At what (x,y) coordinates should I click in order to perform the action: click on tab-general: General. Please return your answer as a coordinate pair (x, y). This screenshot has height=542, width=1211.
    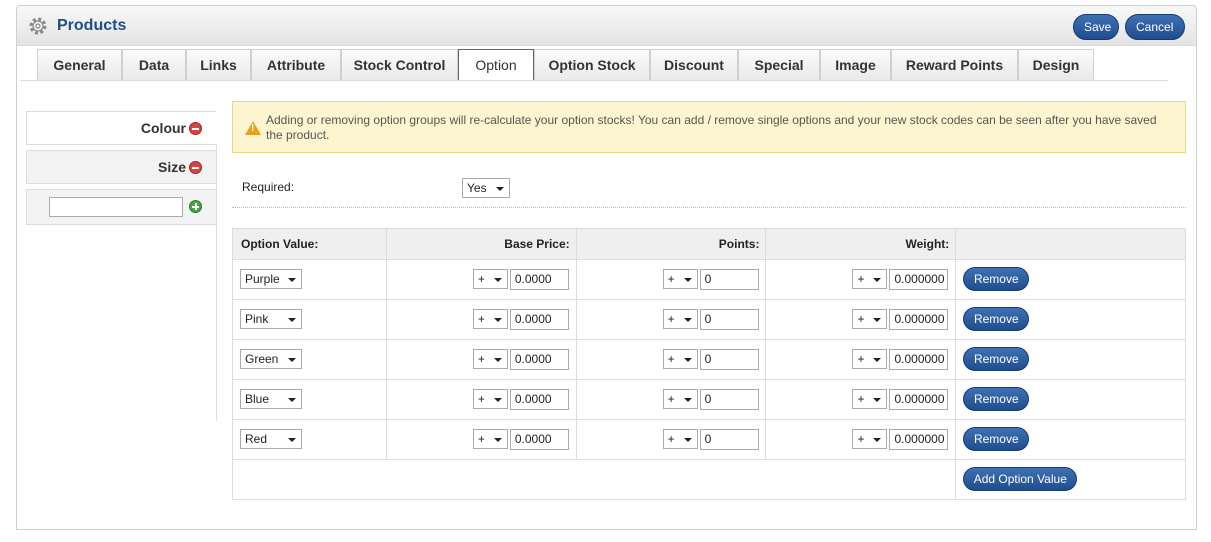
    Looking at the image, I should click on (79, 64).